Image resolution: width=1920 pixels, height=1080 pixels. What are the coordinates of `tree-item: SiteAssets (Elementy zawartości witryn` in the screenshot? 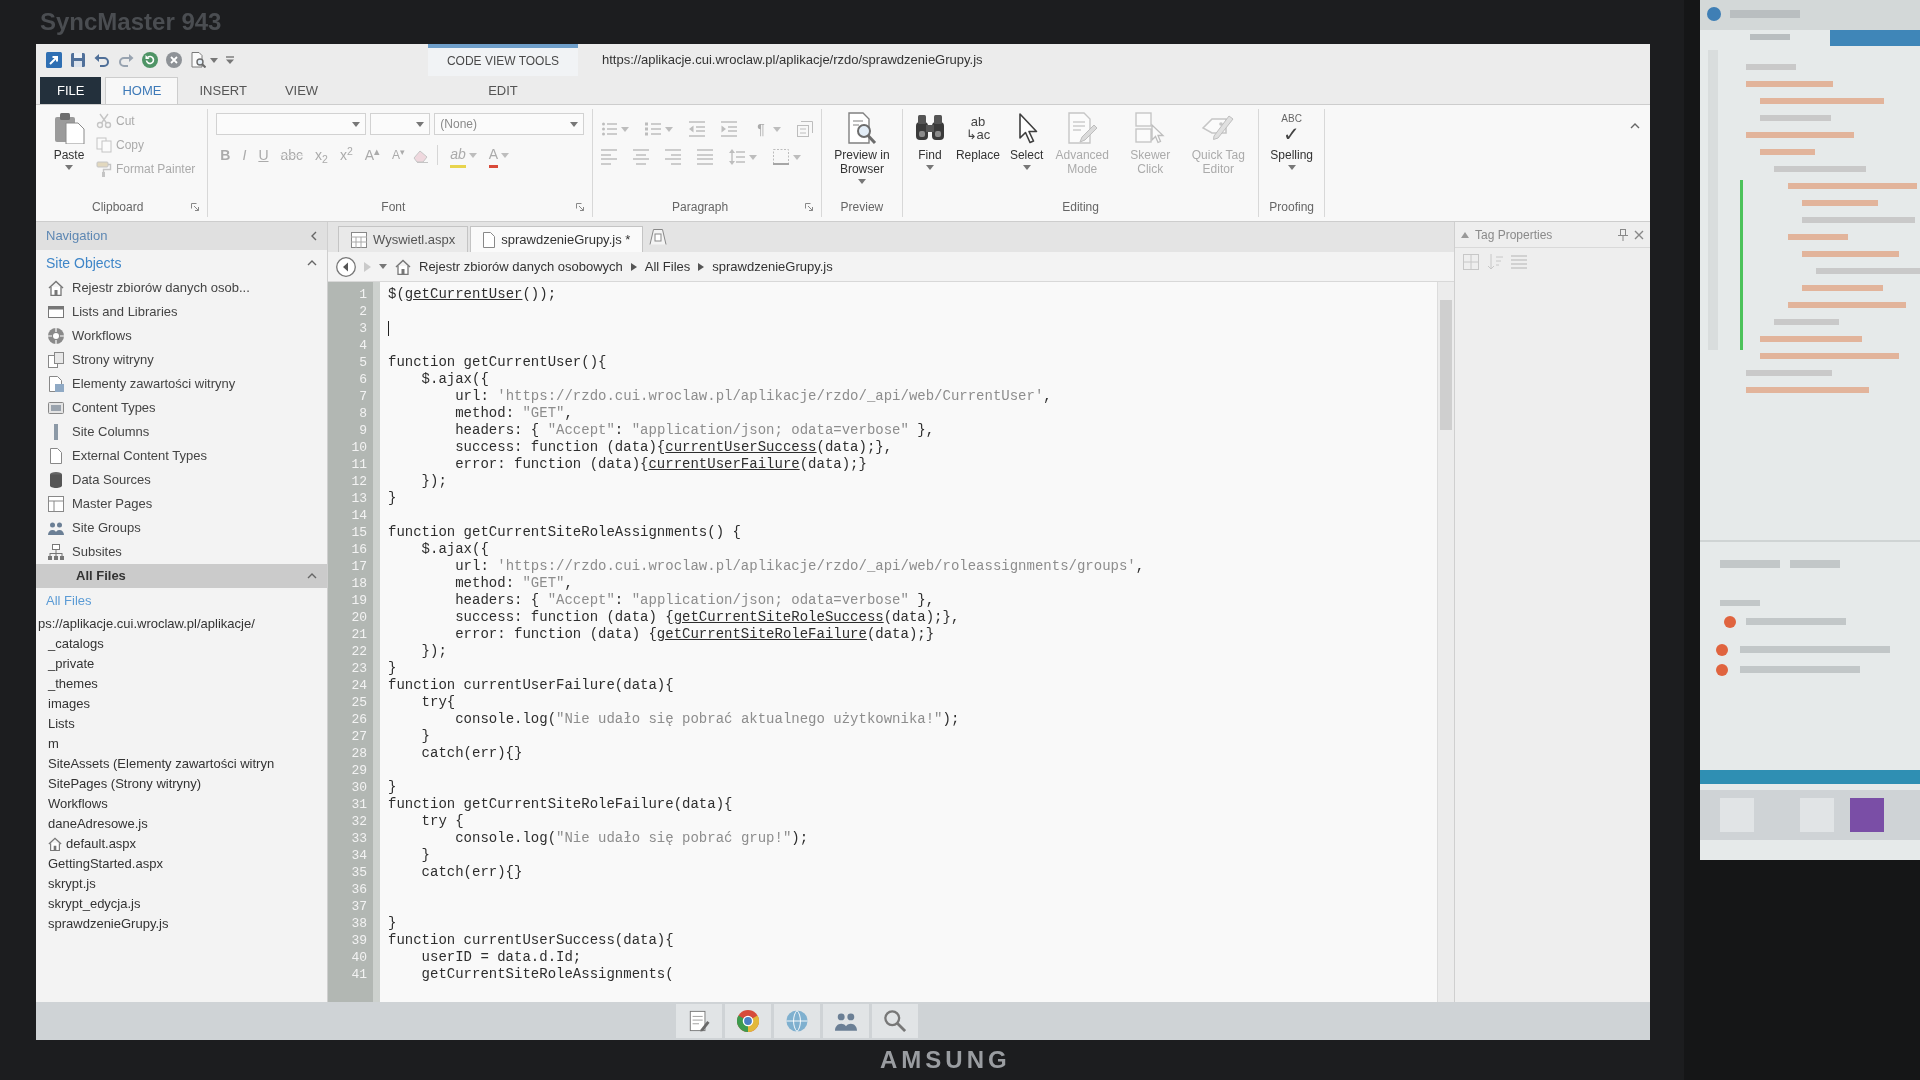 It's located at (161, 763).